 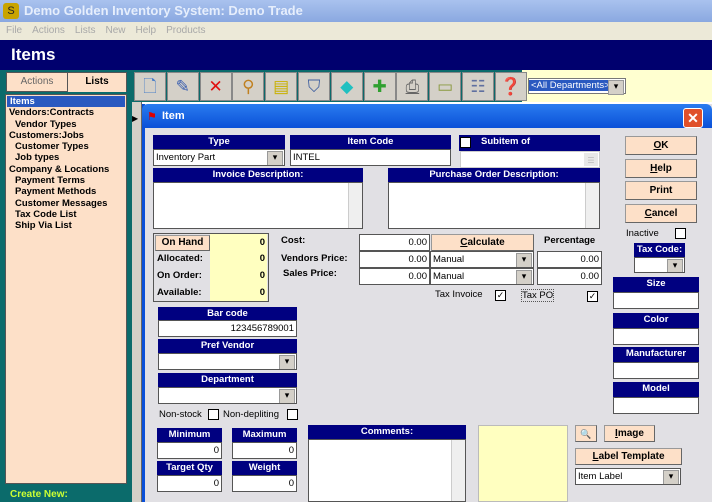 I want to click on help-button: Help, so click(x=661, y=168).